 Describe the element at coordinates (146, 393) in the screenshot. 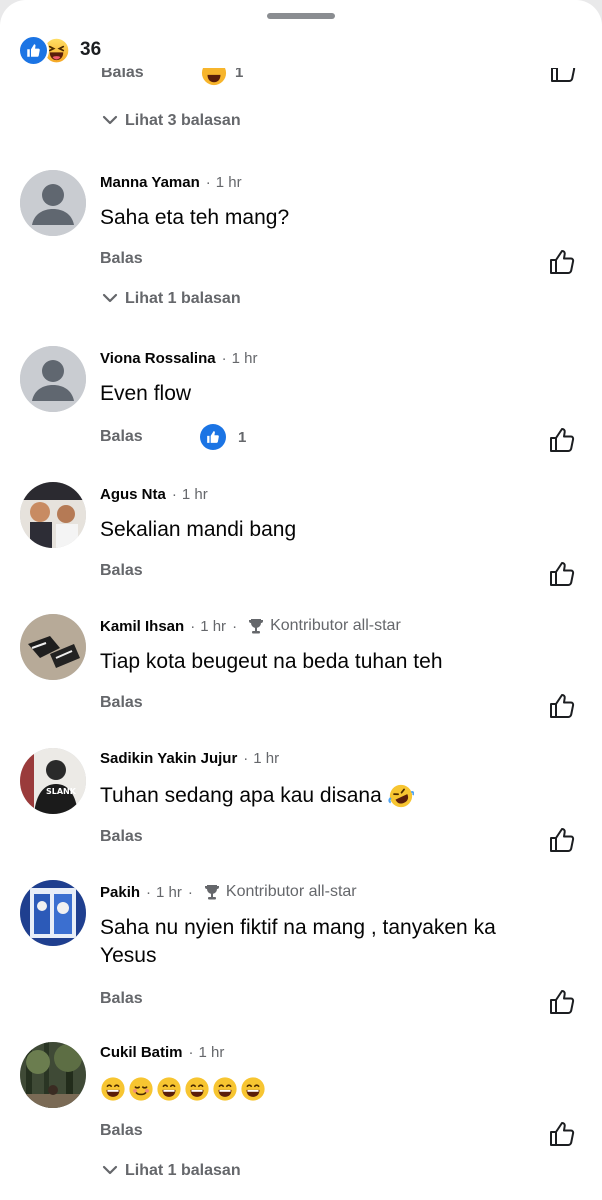

I see `comment-text: Even flow` at that location.